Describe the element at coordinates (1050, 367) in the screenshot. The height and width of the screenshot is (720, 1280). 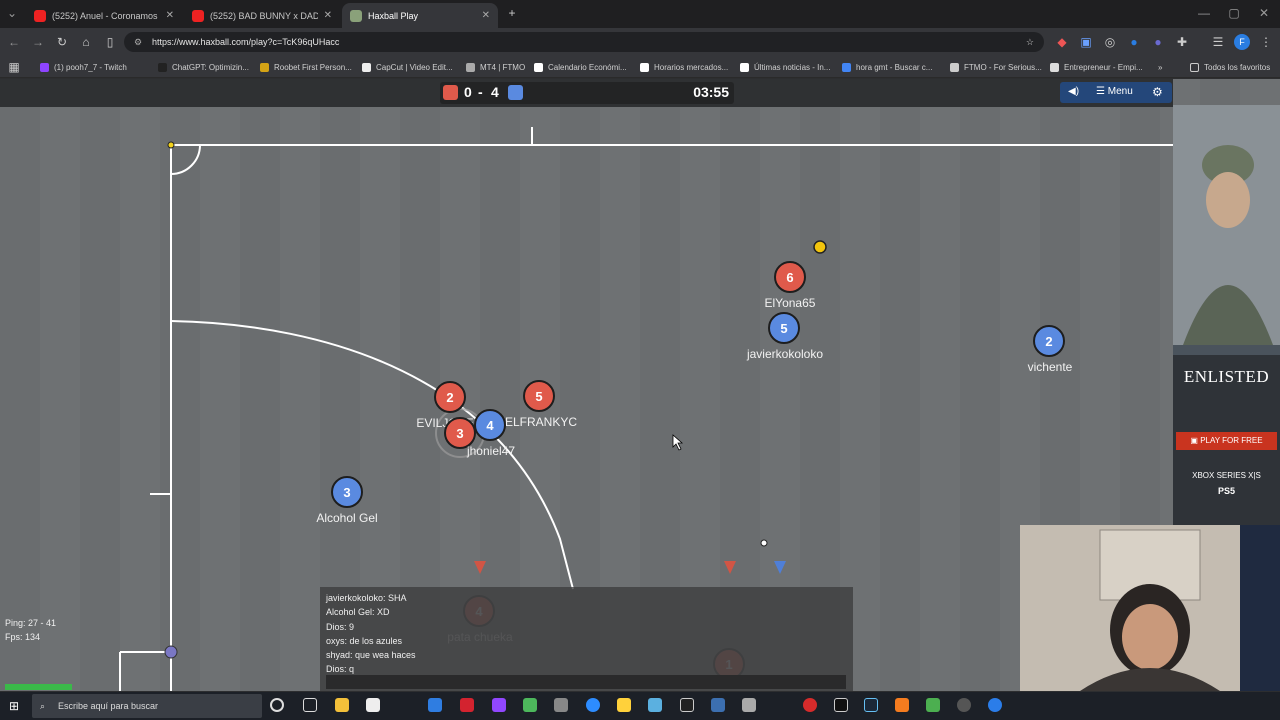
I see `player-name: vichente` at that location.